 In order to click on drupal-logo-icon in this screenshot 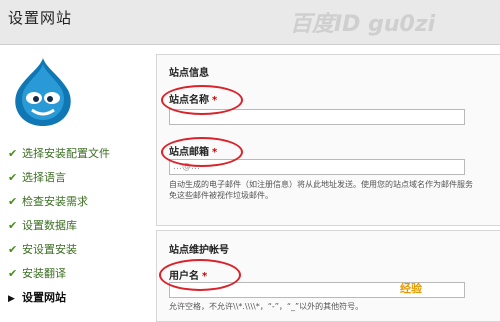, I will do `click(43, 92)`.